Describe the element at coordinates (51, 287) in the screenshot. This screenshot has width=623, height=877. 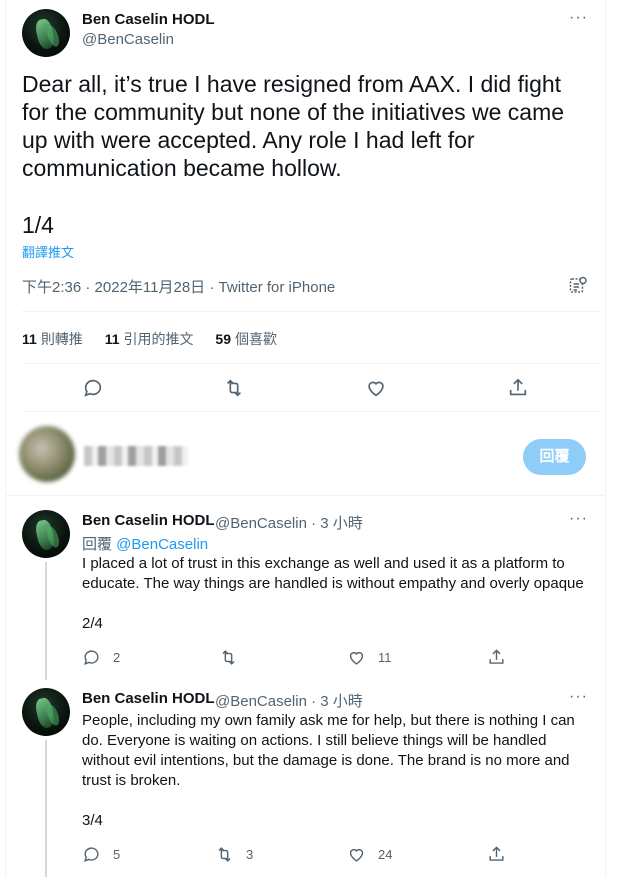
I see `tweet-time: 下午2:36` at that location.